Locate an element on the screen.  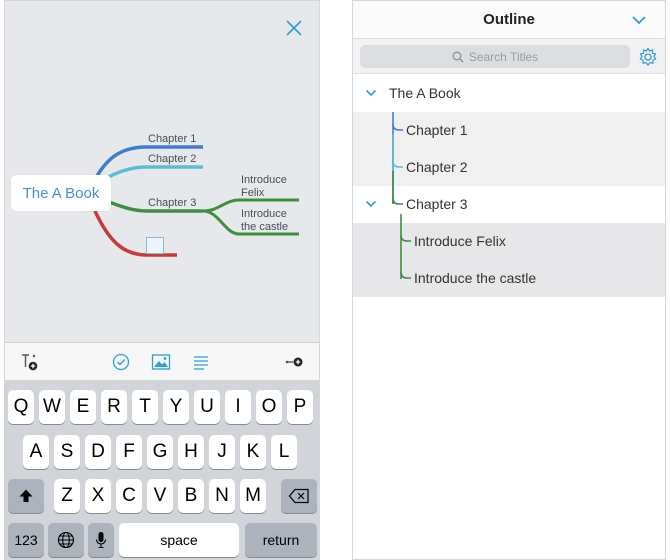
key-v: V is located at coordinates (160, 496).